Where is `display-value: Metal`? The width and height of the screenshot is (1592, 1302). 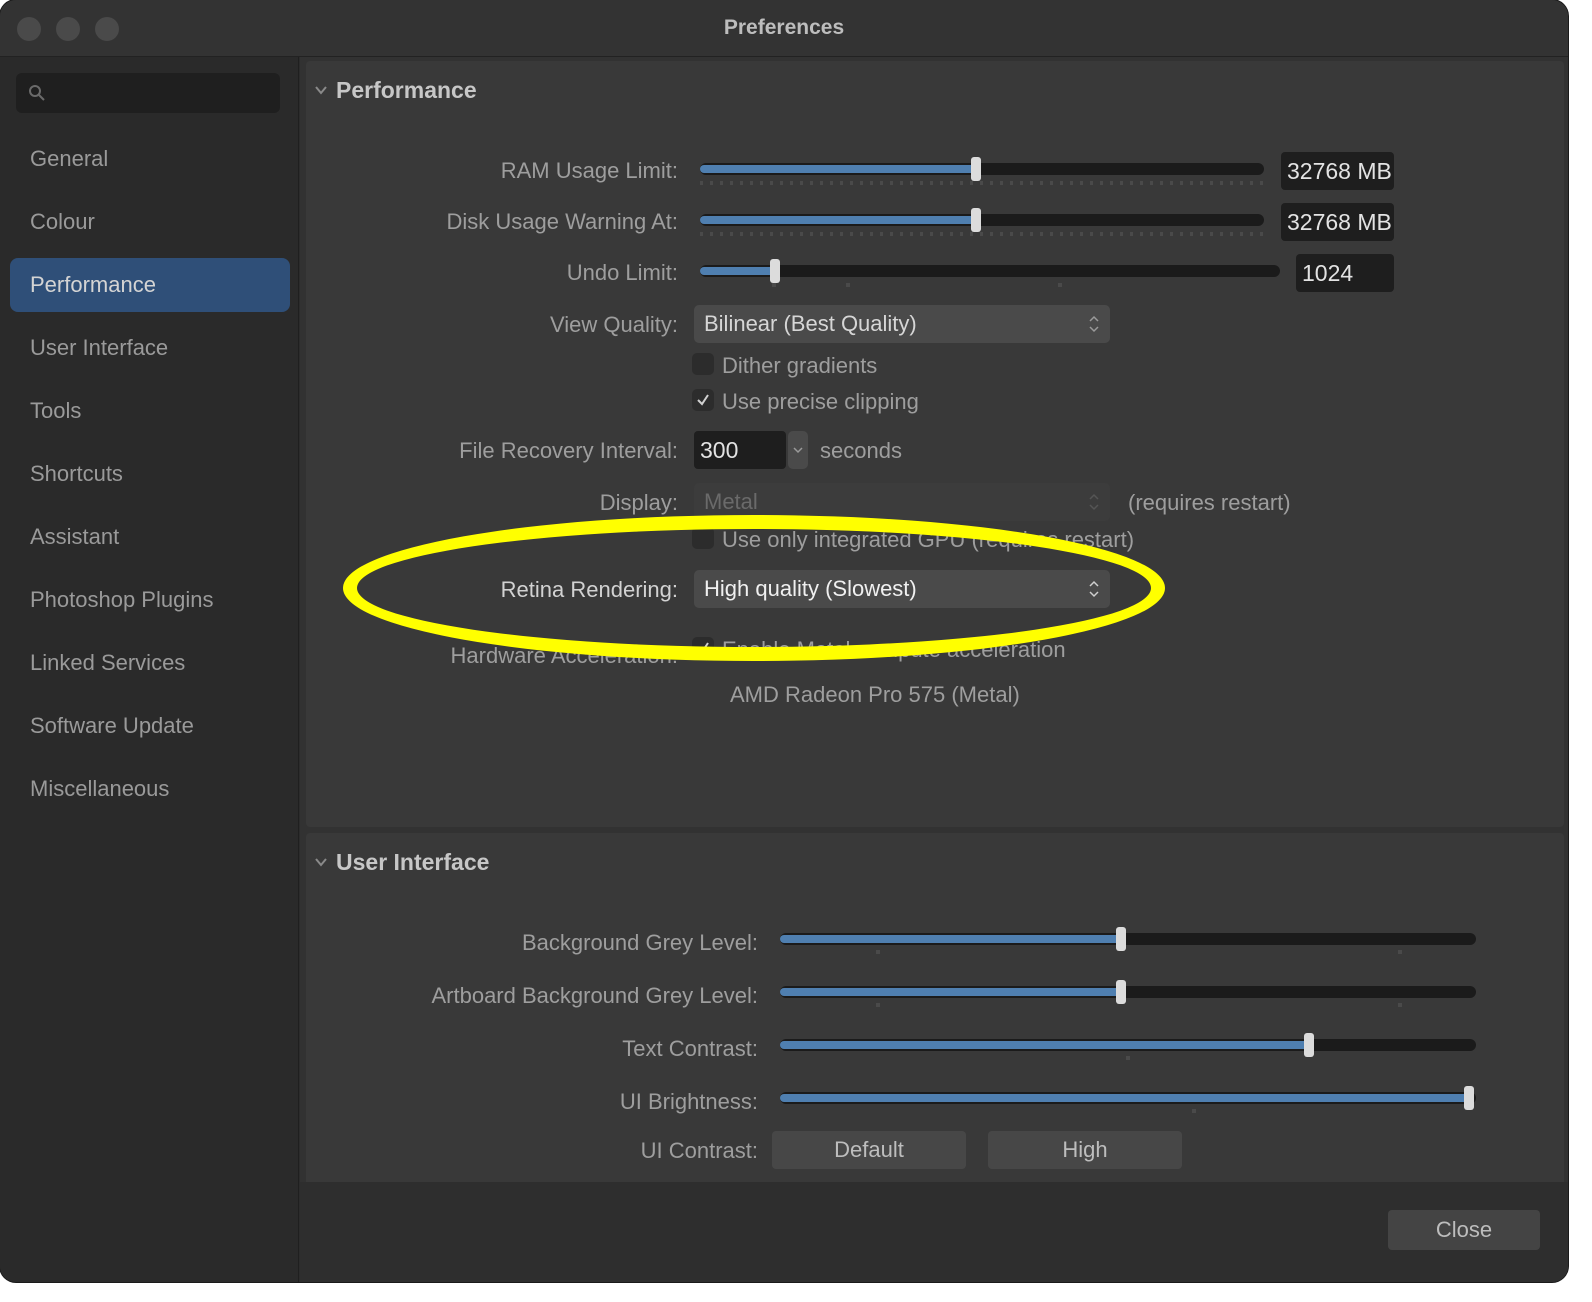 display-value: Metal is located at coordinates (731, 501).